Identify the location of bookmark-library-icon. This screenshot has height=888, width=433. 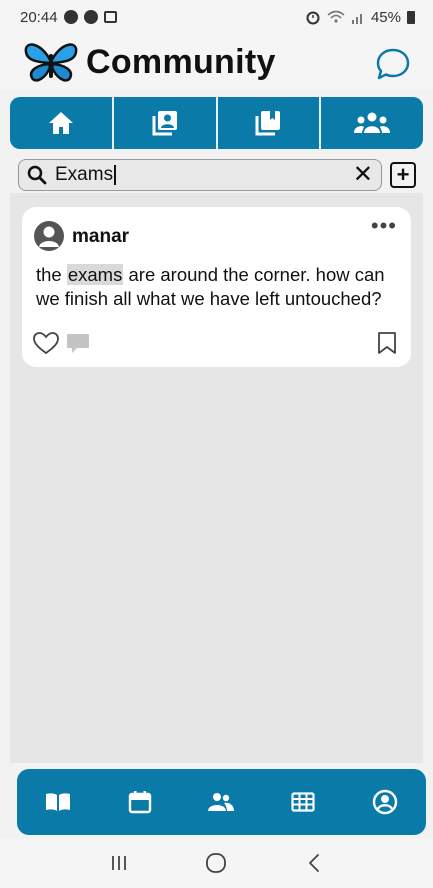
(268, 123).